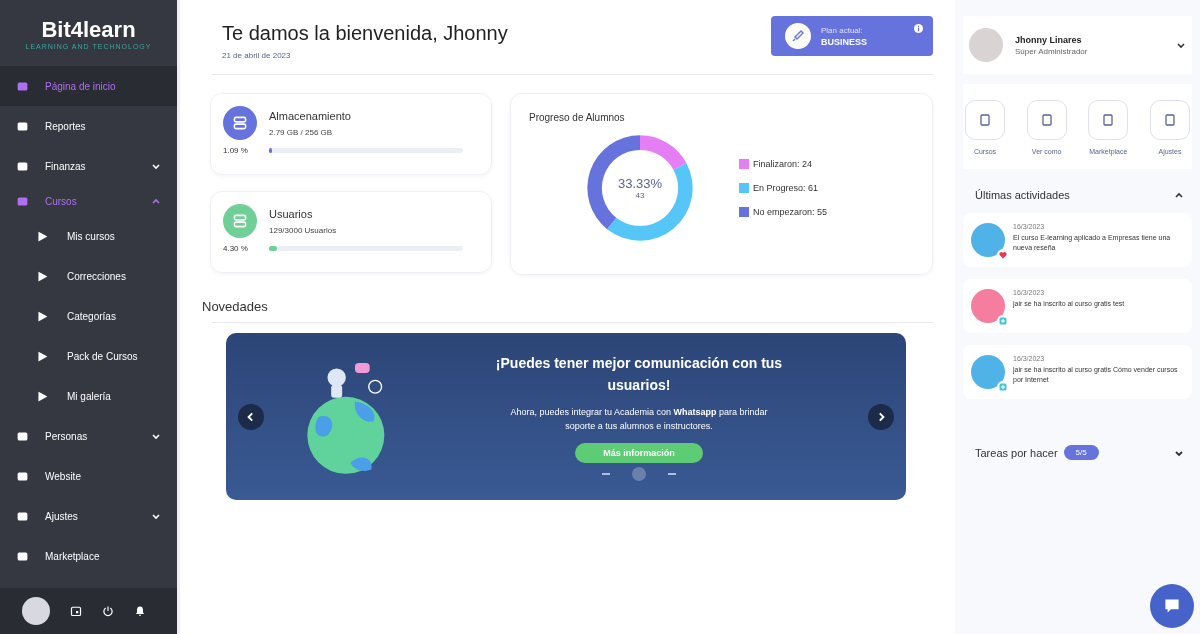  Describe the element at coordinates (790, 212) in the screenshot. I see `legend-label: No empezaron: 55` at that location.